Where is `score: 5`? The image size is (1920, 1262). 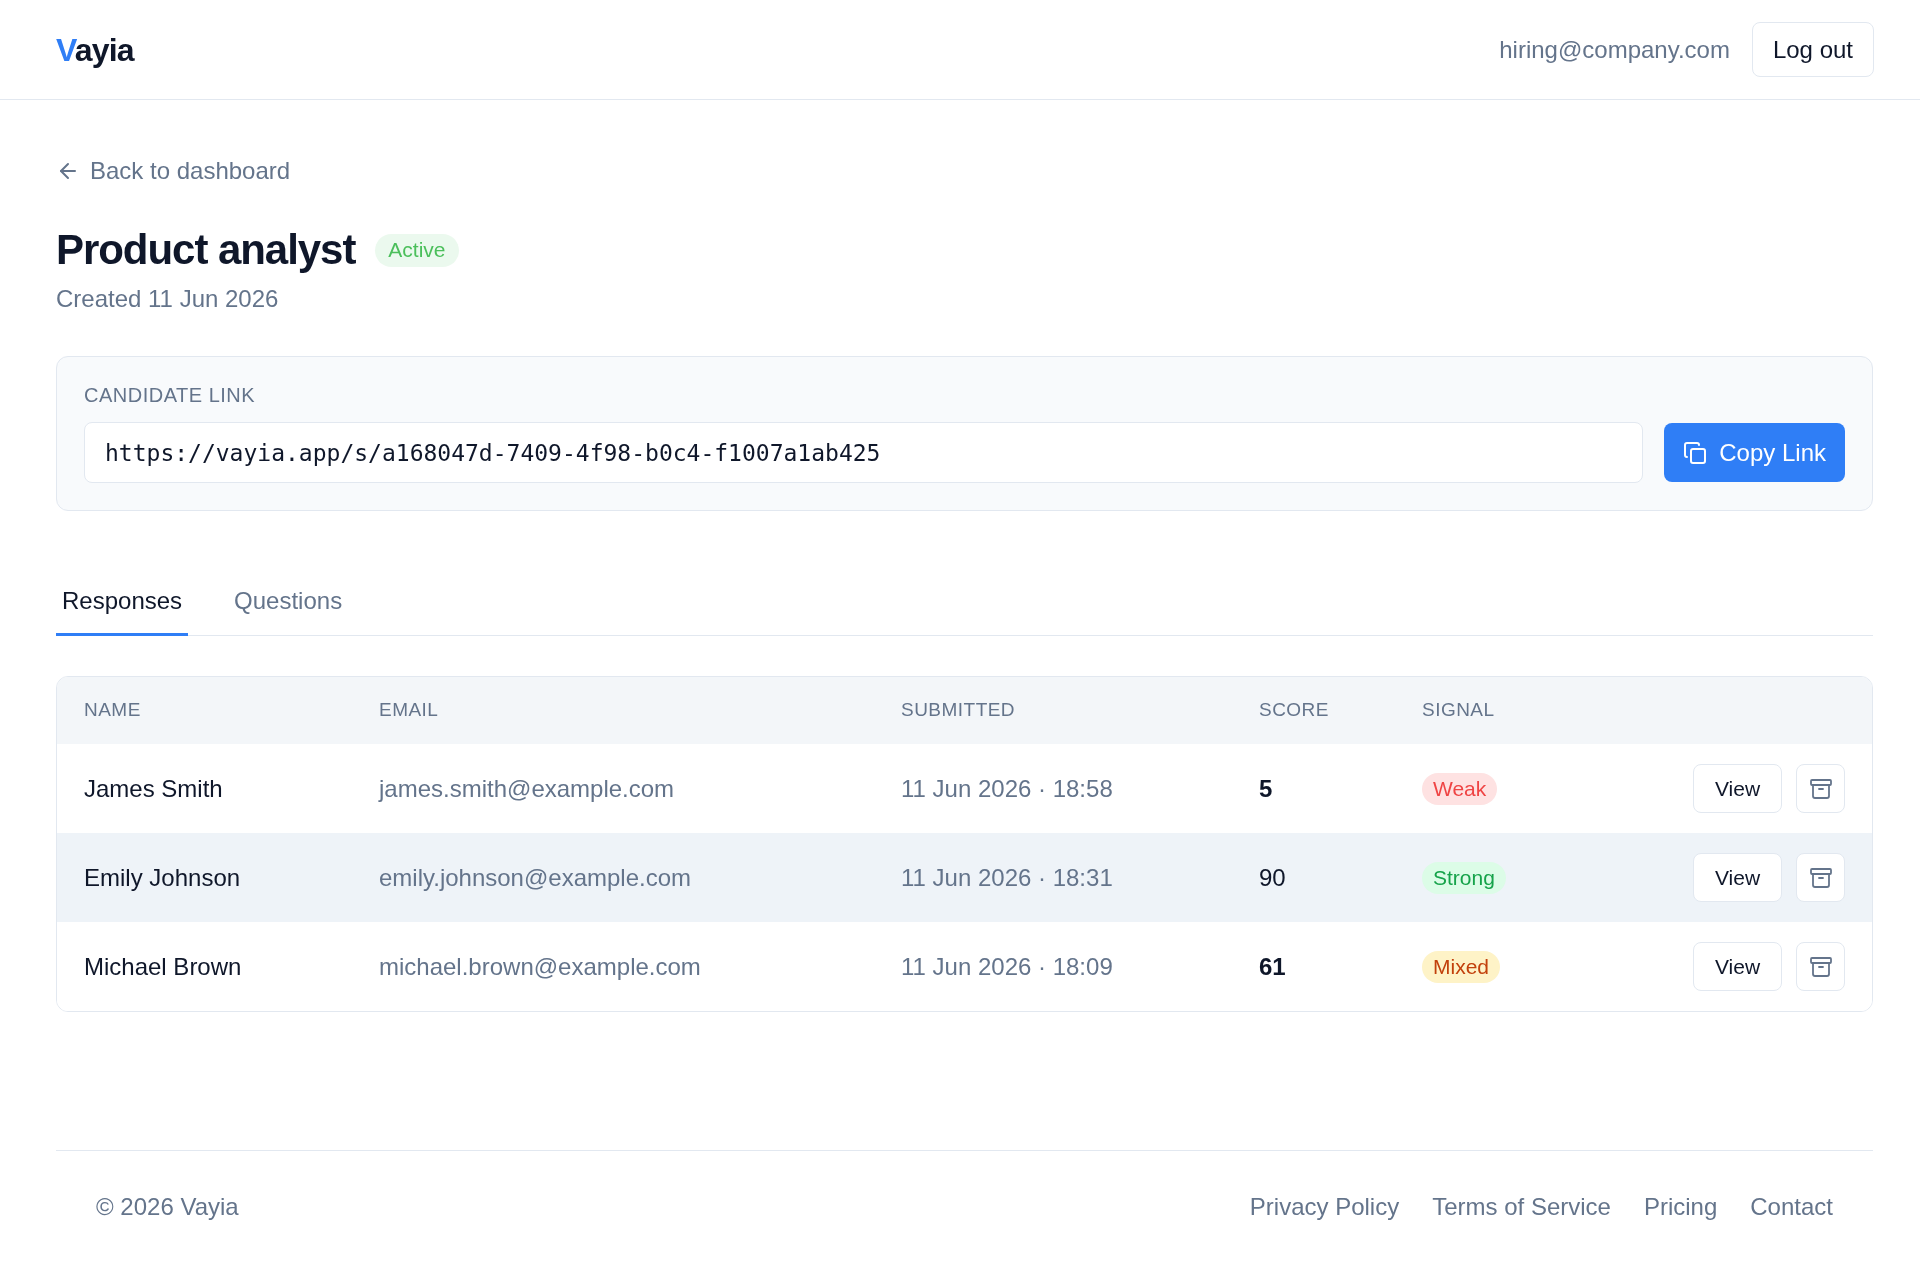 score: 5 is located at coordinates (1266, 788).